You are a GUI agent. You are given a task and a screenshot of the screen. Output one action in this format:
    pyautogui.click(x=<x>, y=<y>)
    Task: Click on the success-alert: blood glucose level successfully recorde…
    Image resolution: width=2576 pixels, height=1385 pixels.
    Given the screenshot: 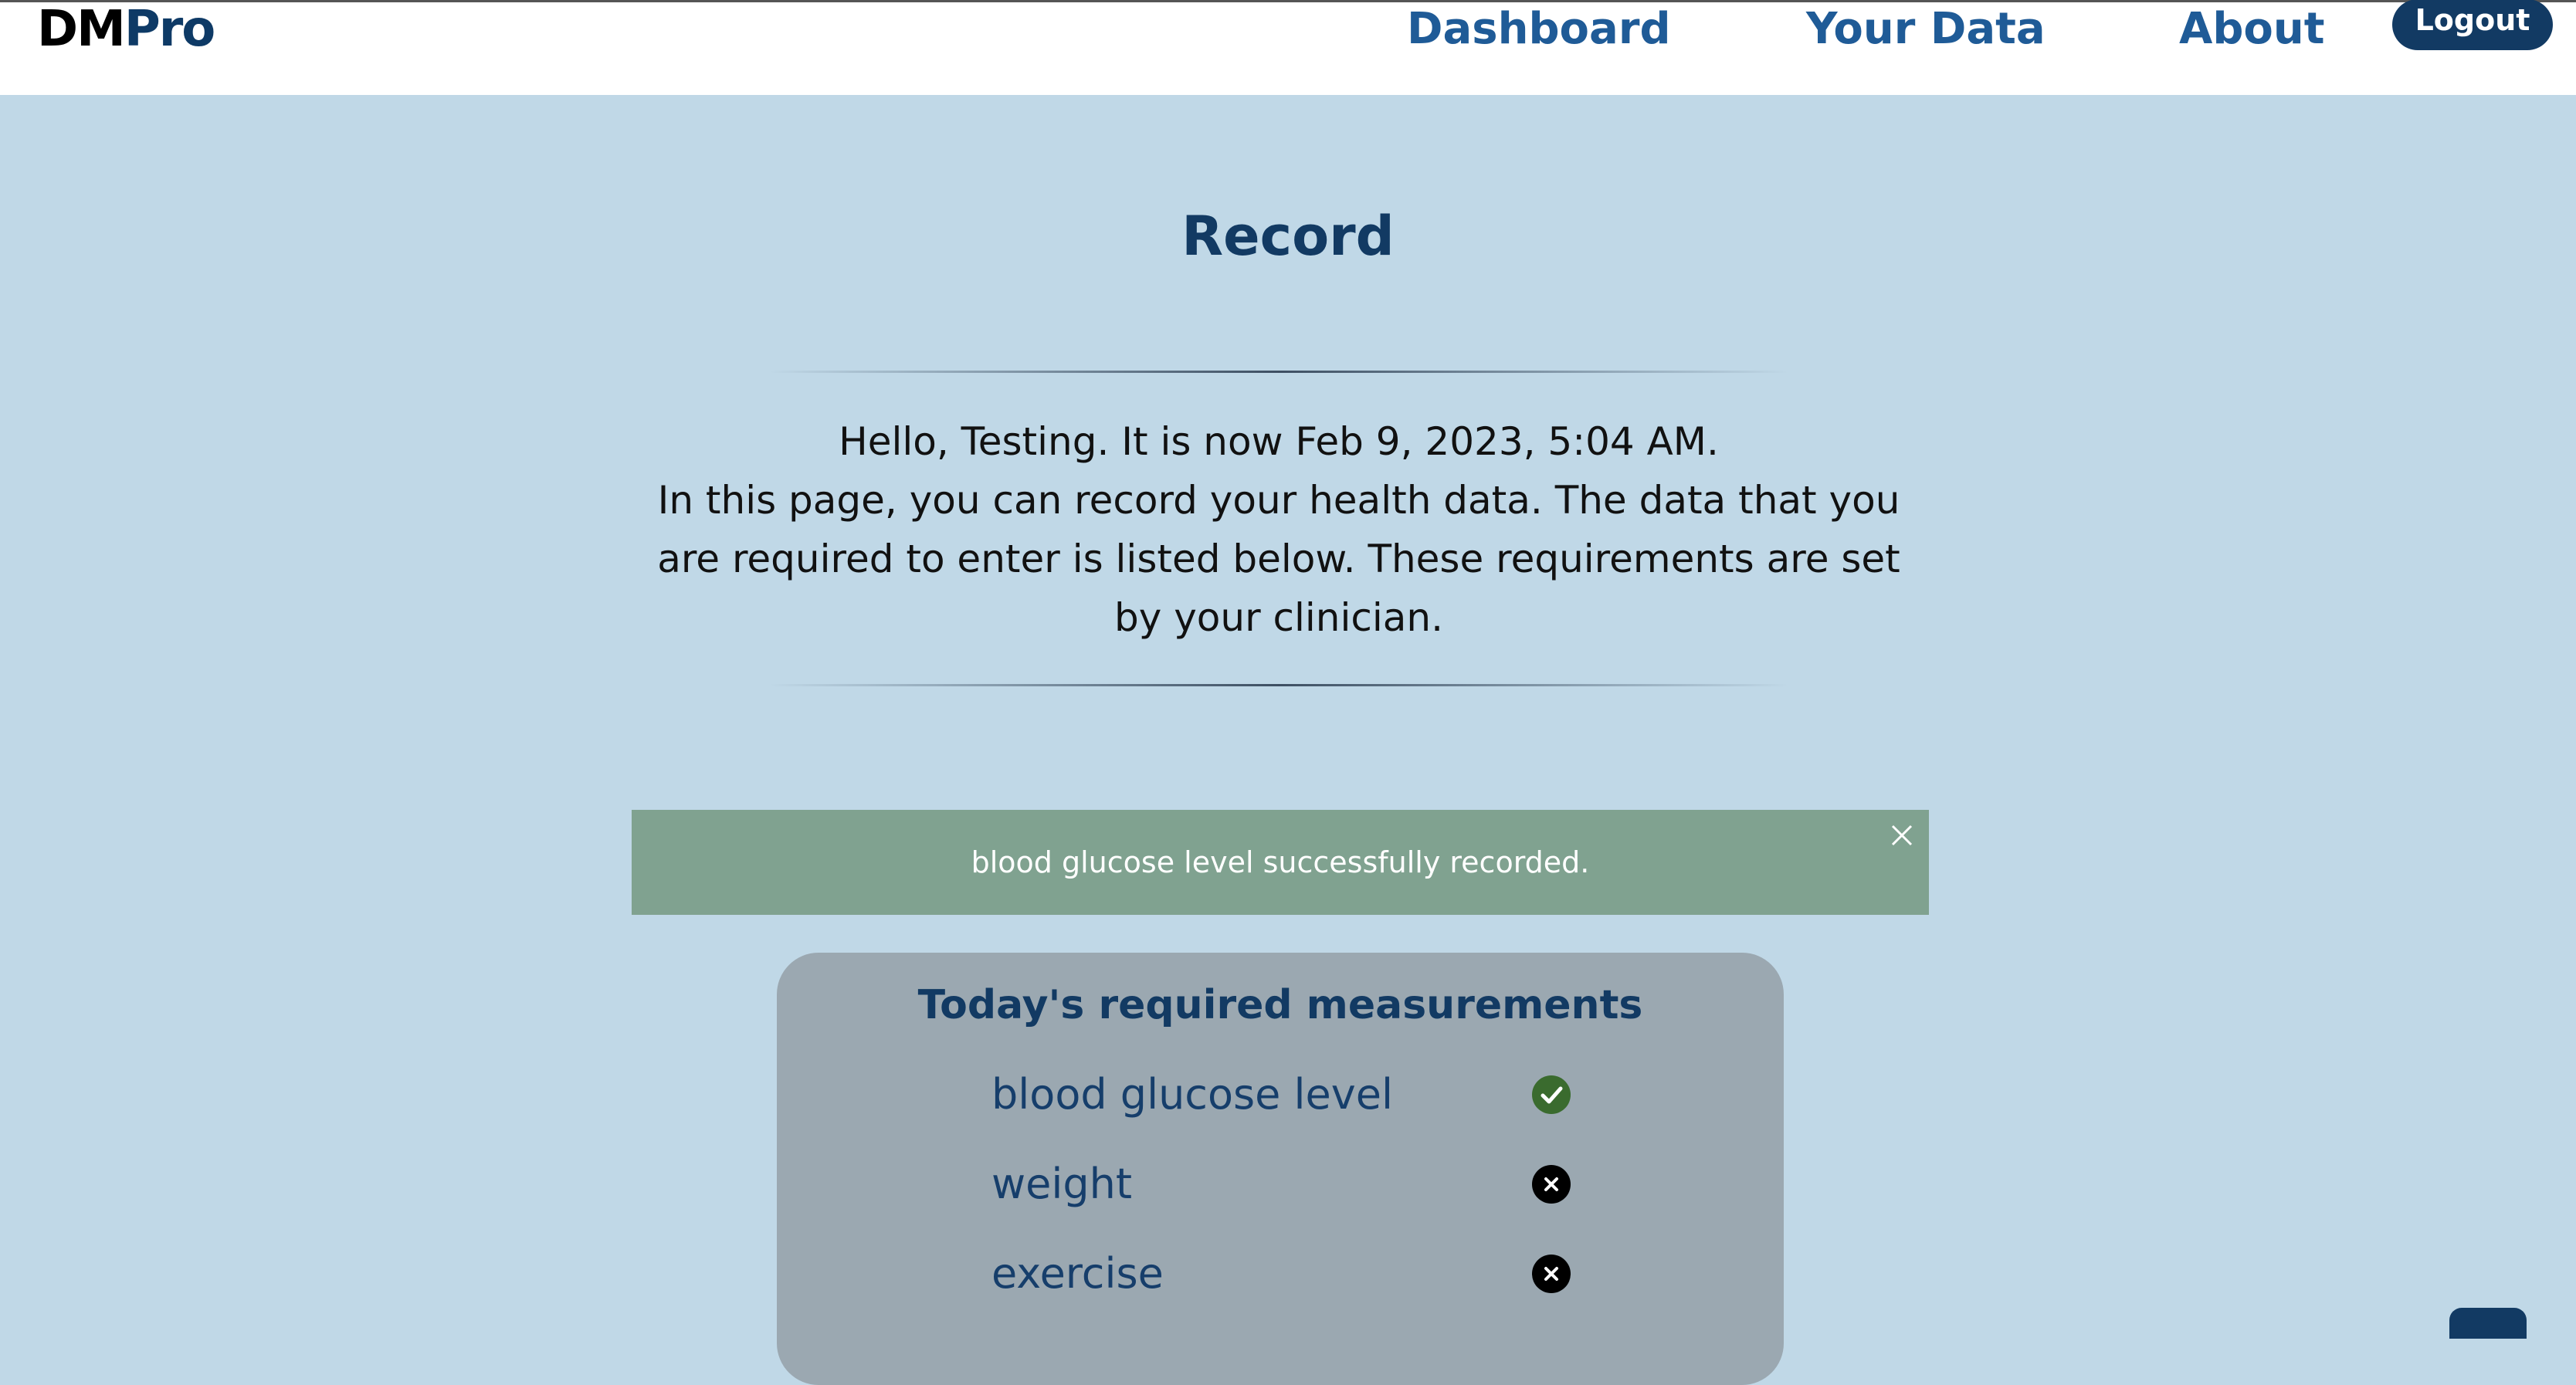 What is the action you would take?
    pyautogui.click(x=1280, y=862)
    